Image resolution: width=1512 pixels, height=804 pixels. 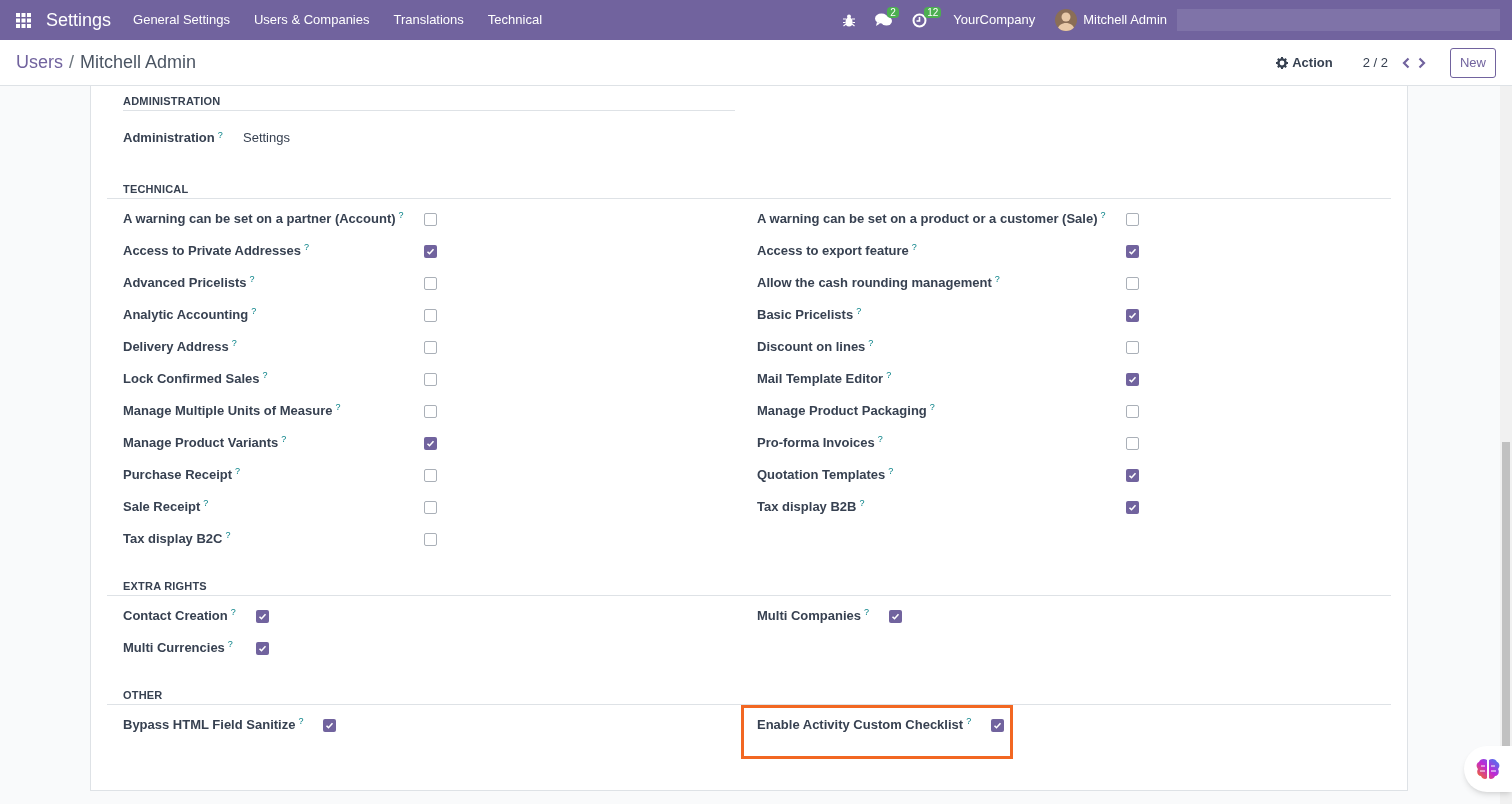 What do you see at coordinates (813, 615) in the screenshot?
I see `field-label: Multi Companies $^{?}$` at bounding box center [813, 615].